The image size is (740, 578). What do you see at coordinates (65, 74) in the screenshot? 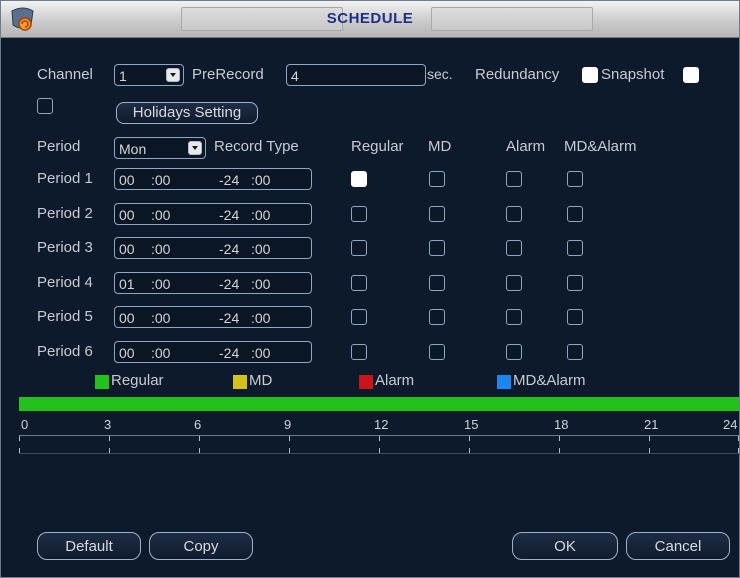
I see `channel-label: Channel` at bounding box center [65, 74].